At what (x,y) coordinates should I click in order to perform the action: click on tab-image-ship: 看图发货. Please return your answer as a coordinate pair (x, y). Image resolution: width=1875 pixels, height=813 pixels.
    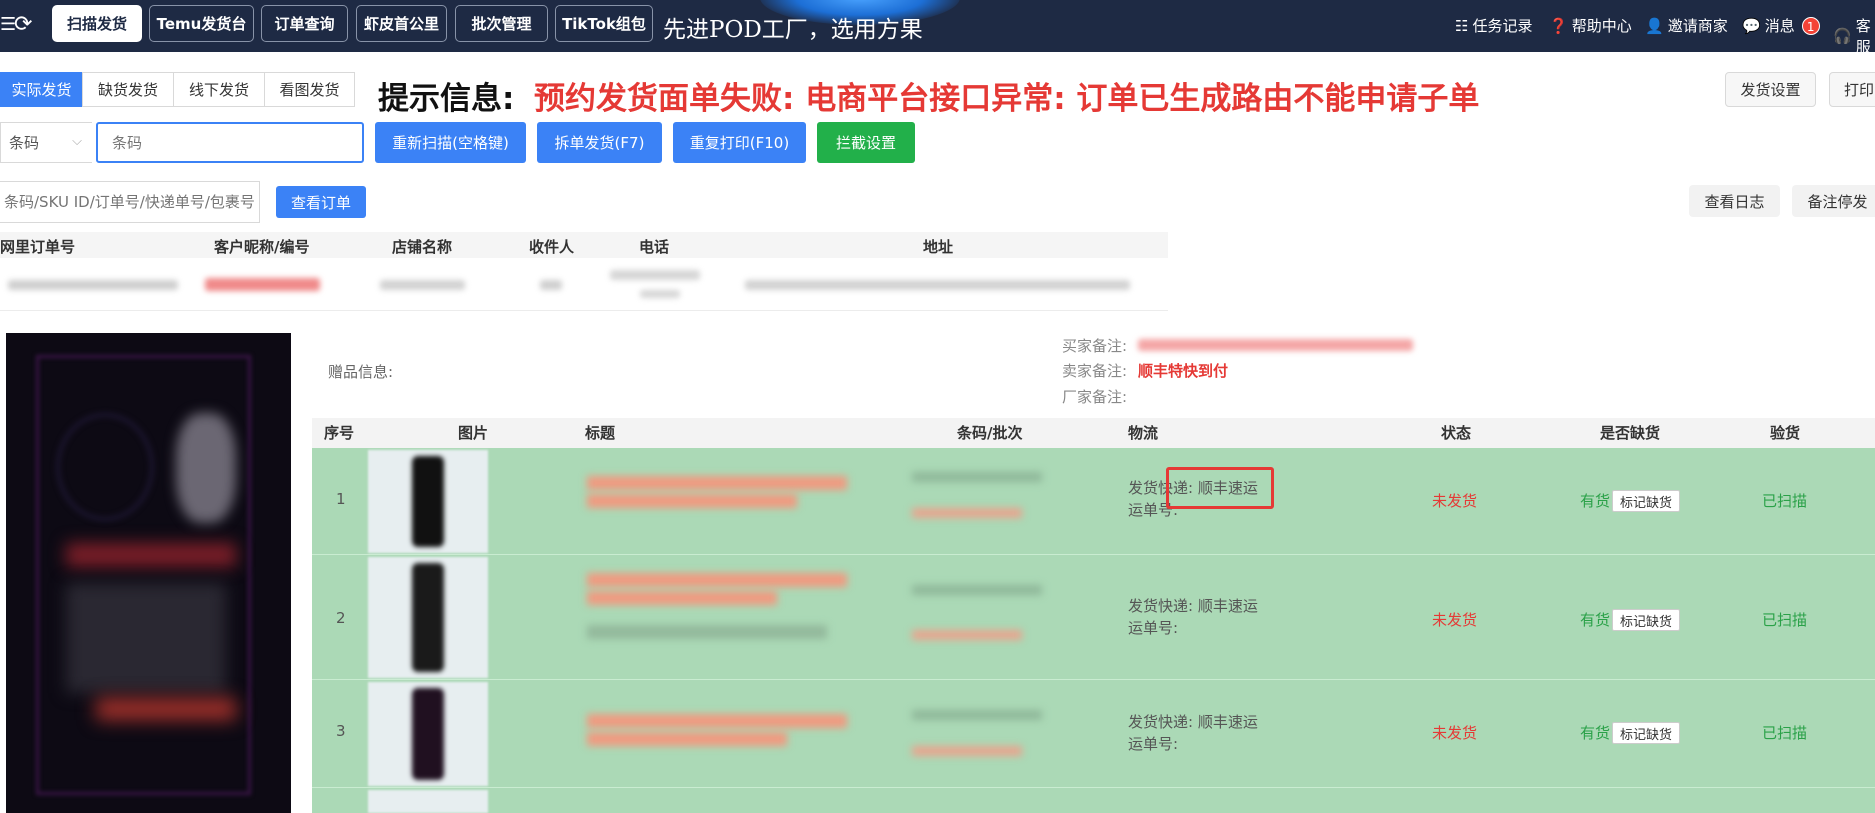
    Looking at the image, I should click on (309, 89).